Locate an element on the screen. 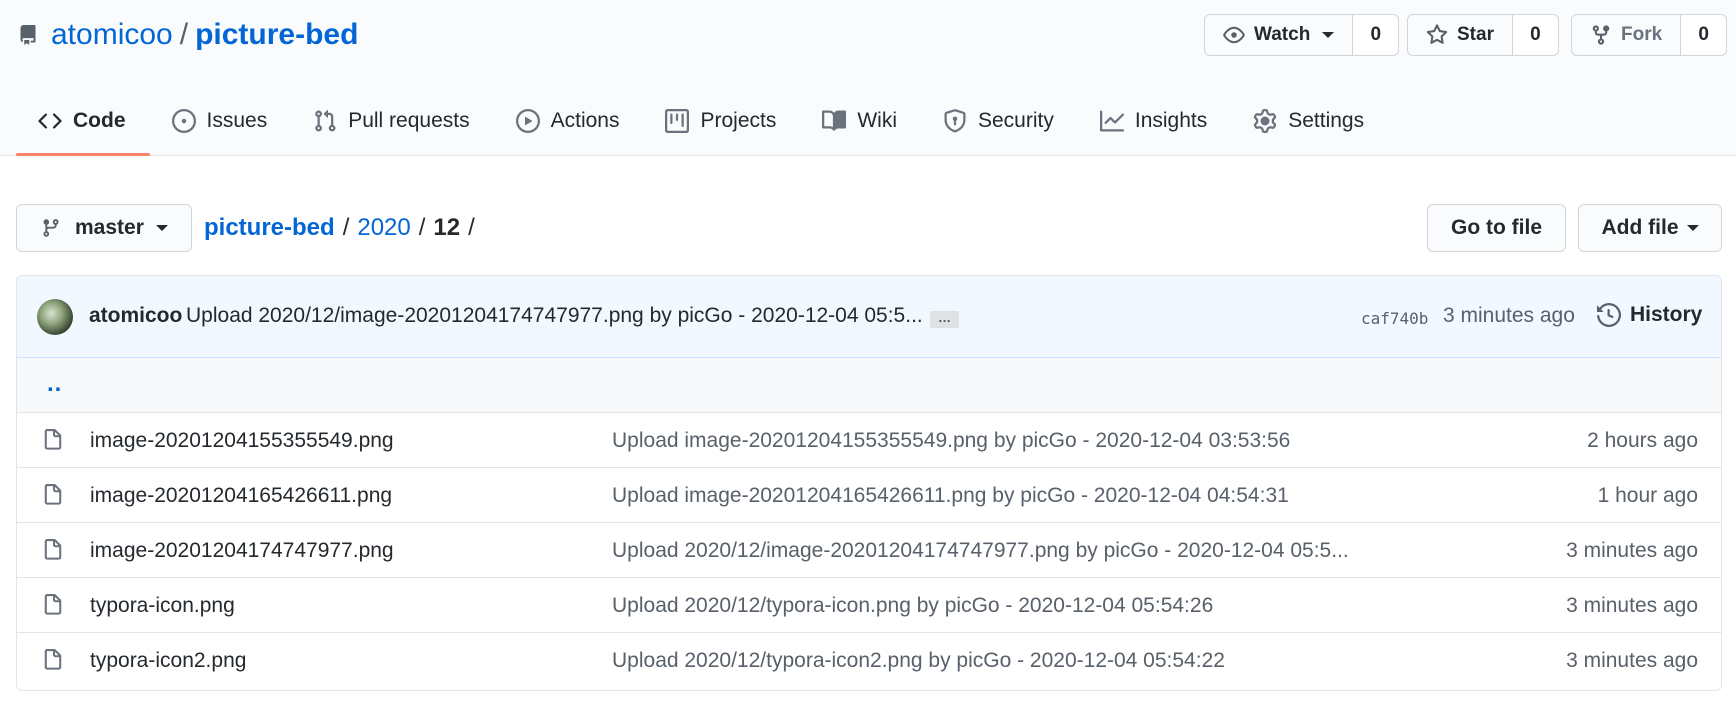 The height and width of the screenshot is (712, 1736). tab-wiki: Wiki is located at coordinates (860, 121).